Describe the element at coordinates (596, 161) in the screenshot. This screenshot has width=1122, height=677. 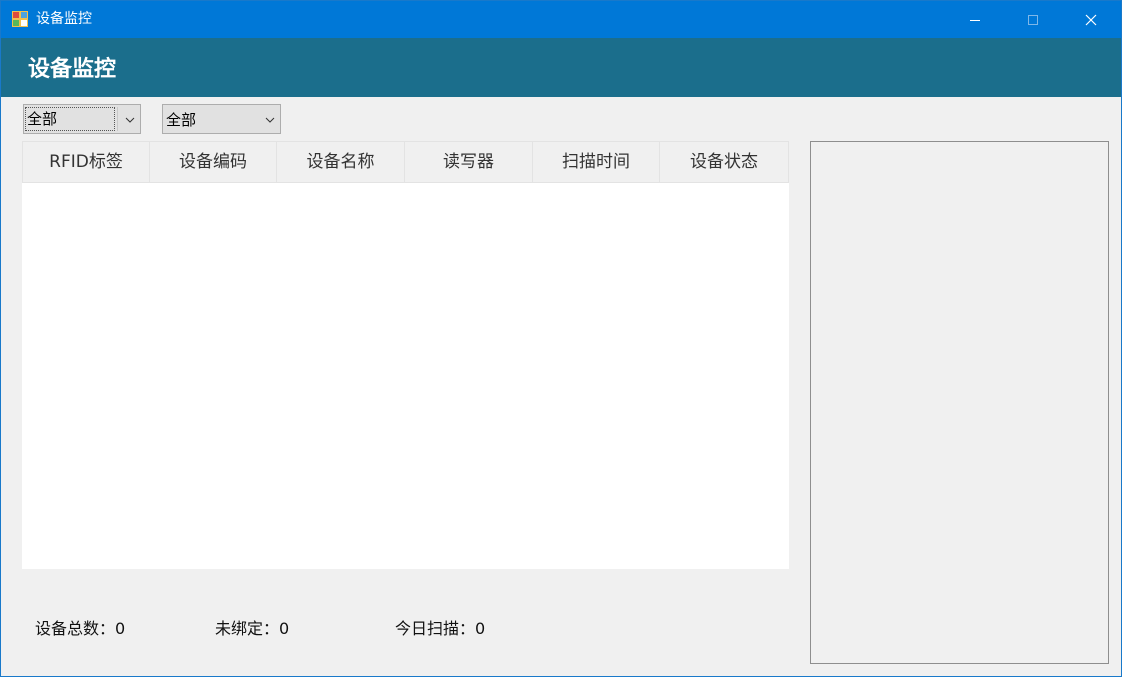
I see `column-header-scan-time: 扫描时间` at that location.